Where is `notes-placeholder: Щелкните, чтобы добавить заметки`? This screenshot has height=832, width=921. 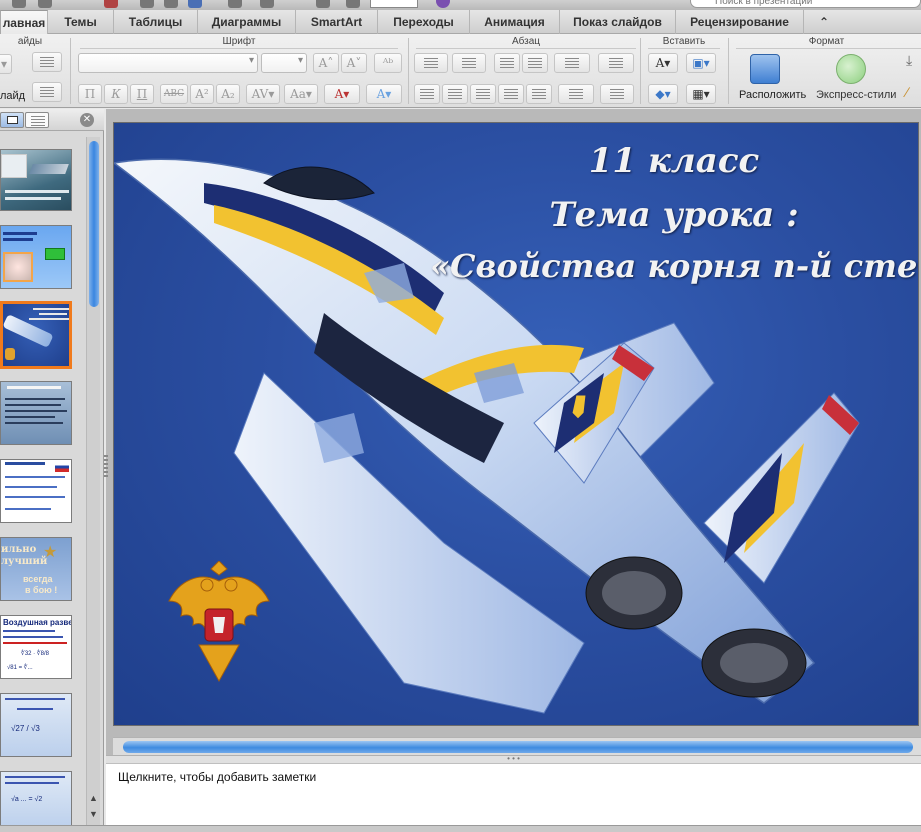
notes-placeholder: Щелкните, чтобы добавить заметки is located at coordinates (217, 777).